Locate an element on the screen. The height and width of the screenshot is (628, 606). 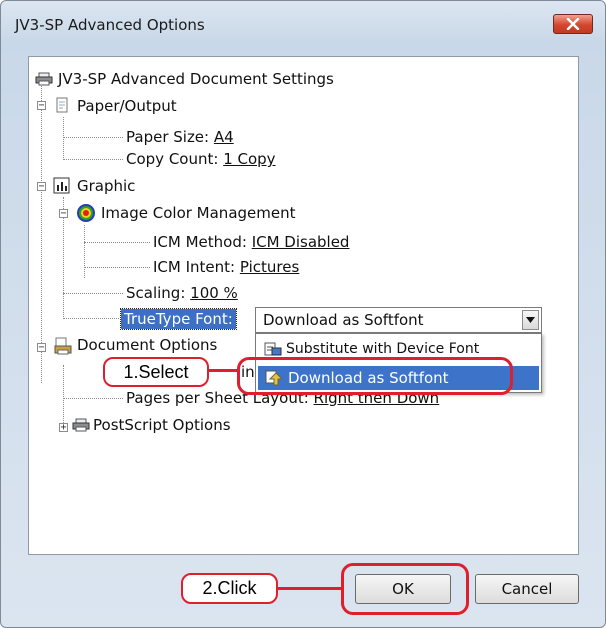
scaling-label: Scaling: is located at coordinates (158, 293).